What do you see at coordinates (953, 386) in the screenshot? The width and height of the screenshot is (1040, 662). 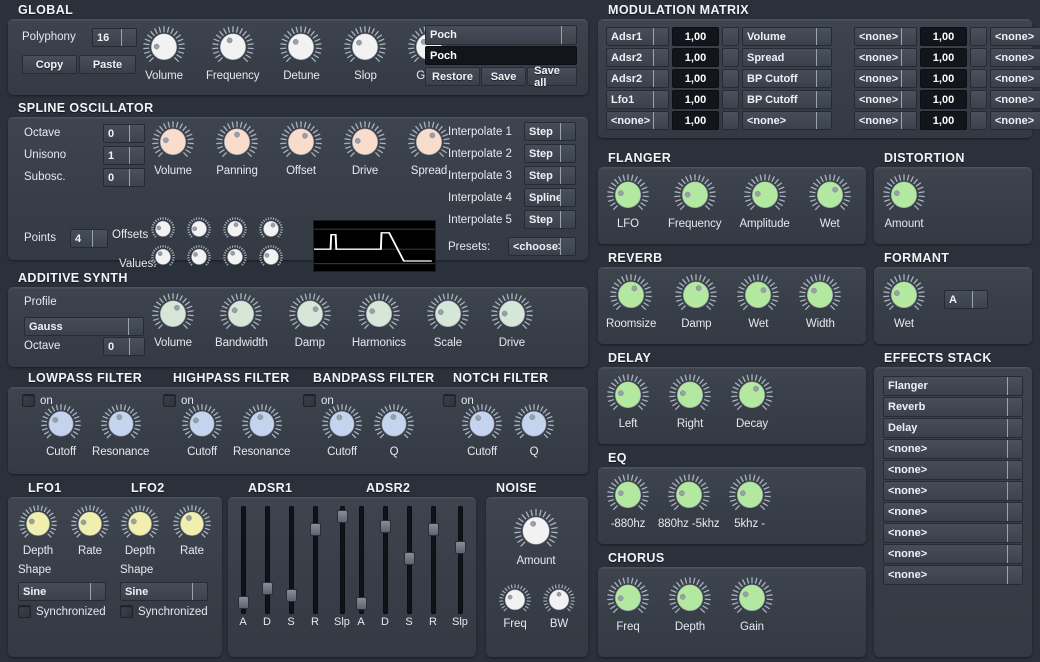 I see `effects-stack-slot-1: Flanger` at bounding box center [953, 386].